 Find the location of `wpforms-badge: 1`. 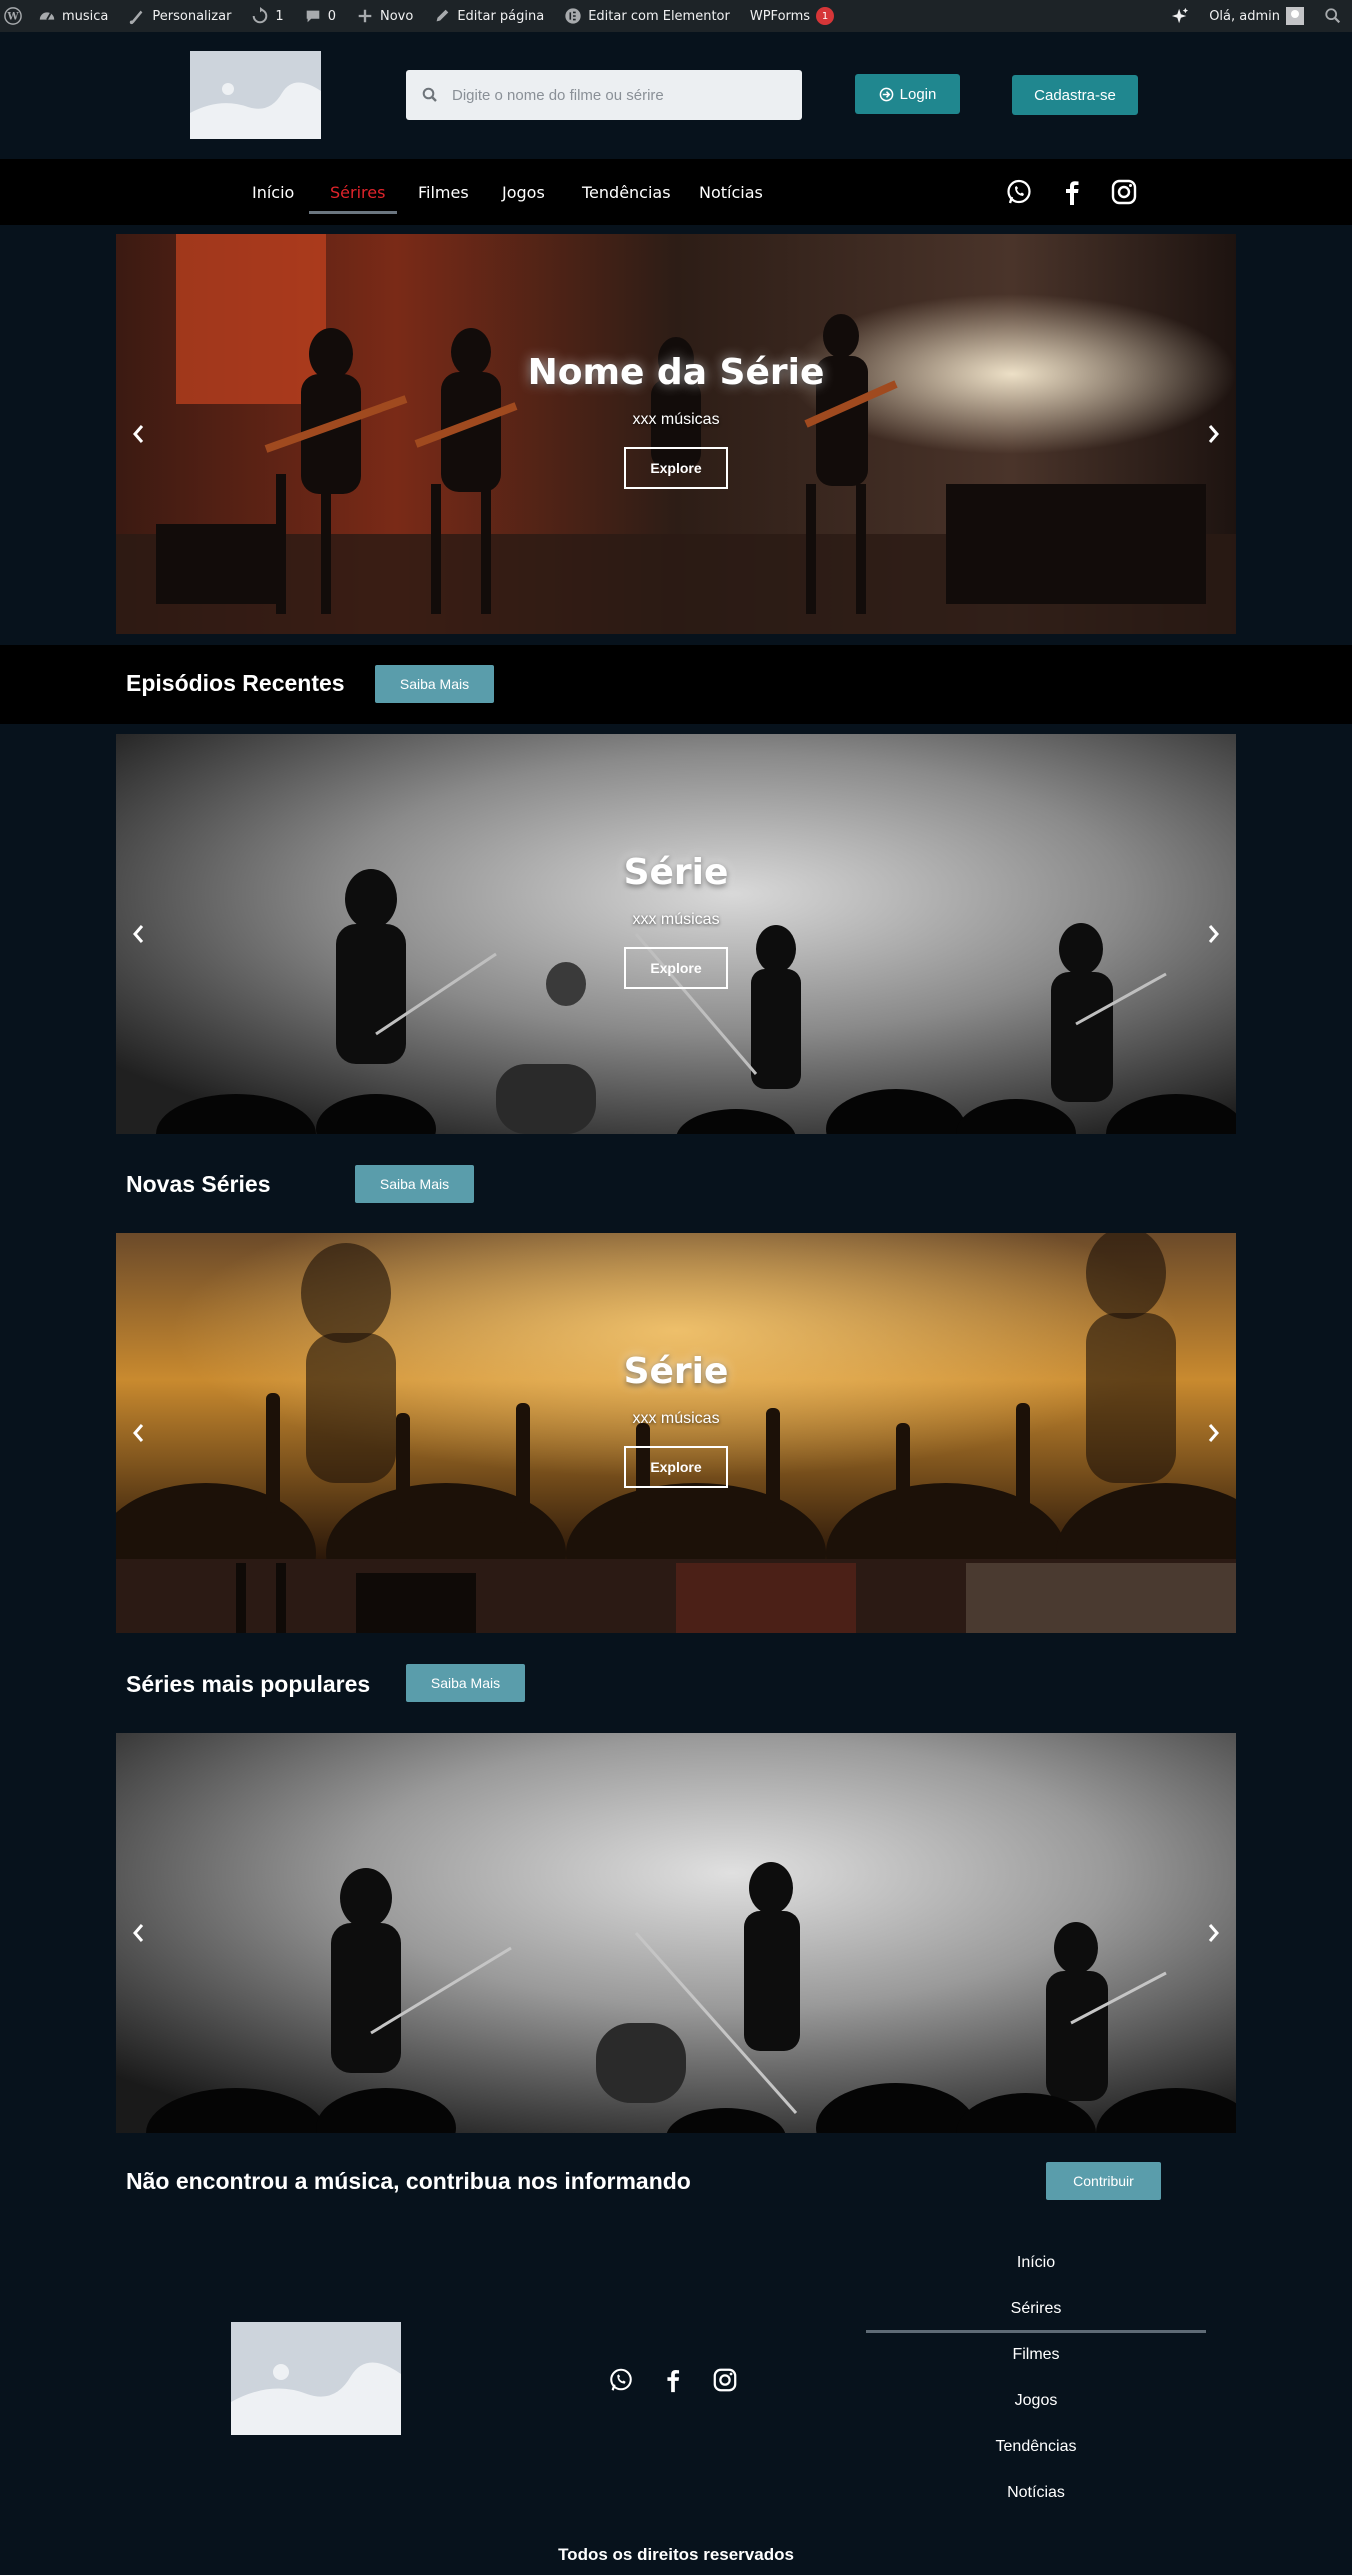

wpforms-badge: 1 is located at coordinates (825, 16).